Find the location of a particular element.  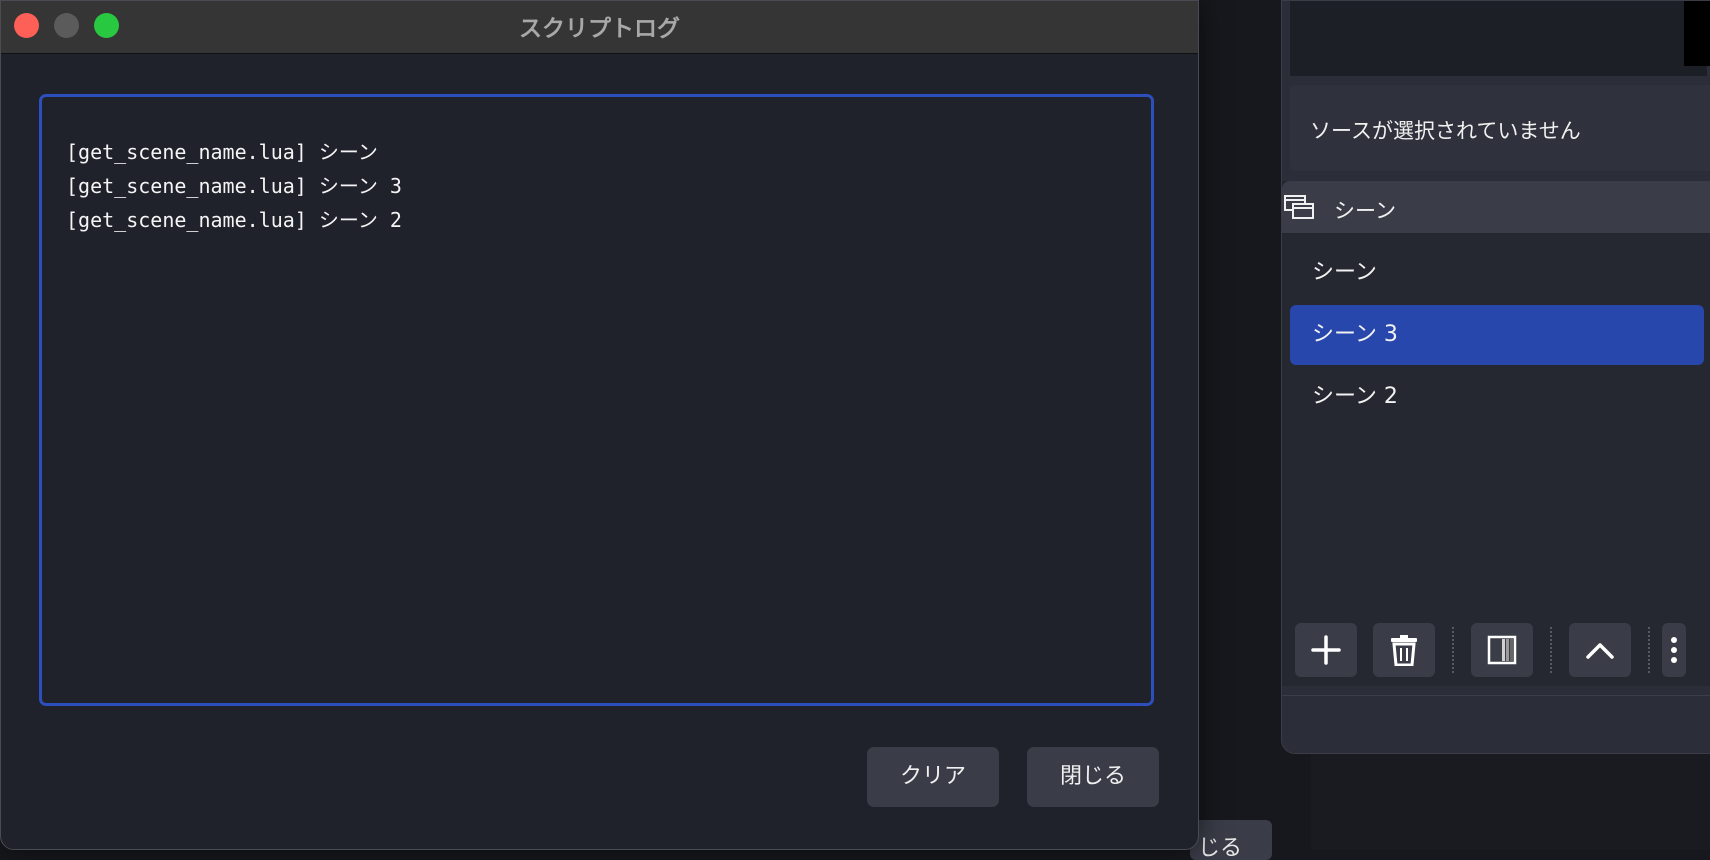

source-properties-bar: ソースが選択されていません is located at coordinates (1500, 128).